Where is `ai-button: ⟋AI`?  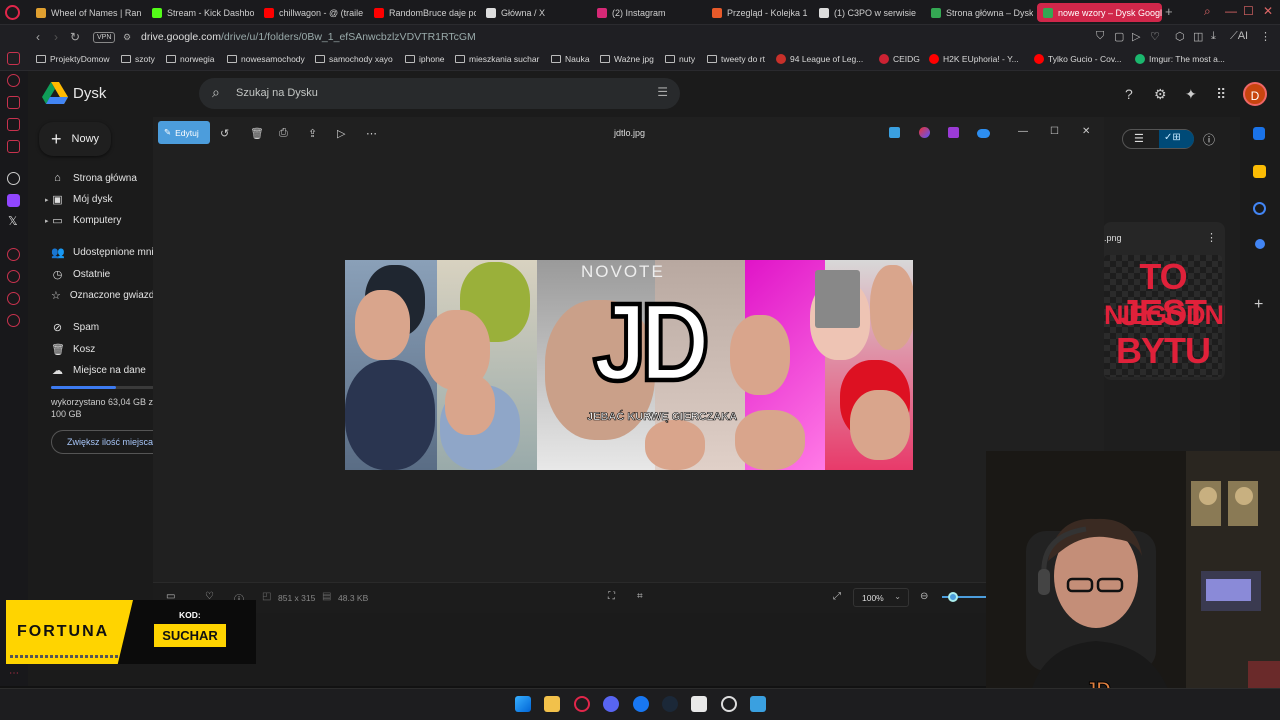 ai-button: ⟋AI is located at coordinates (1239, 36).